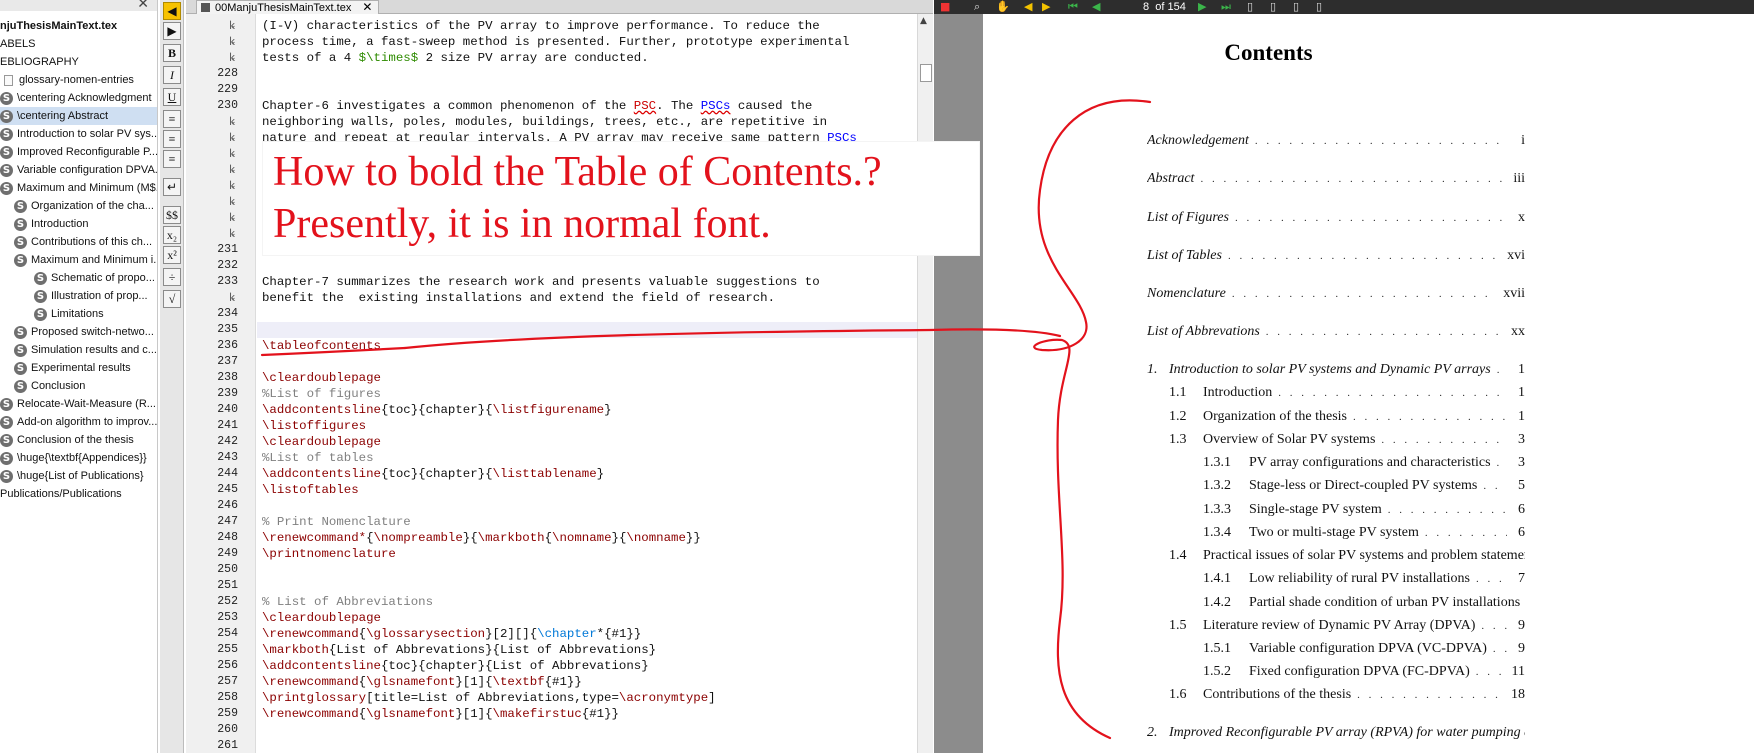 The image size is (1754, 753). Describe the element at coordinates (1003, 7) in the screenshot. I see `hand-icon: ✋` at that location.